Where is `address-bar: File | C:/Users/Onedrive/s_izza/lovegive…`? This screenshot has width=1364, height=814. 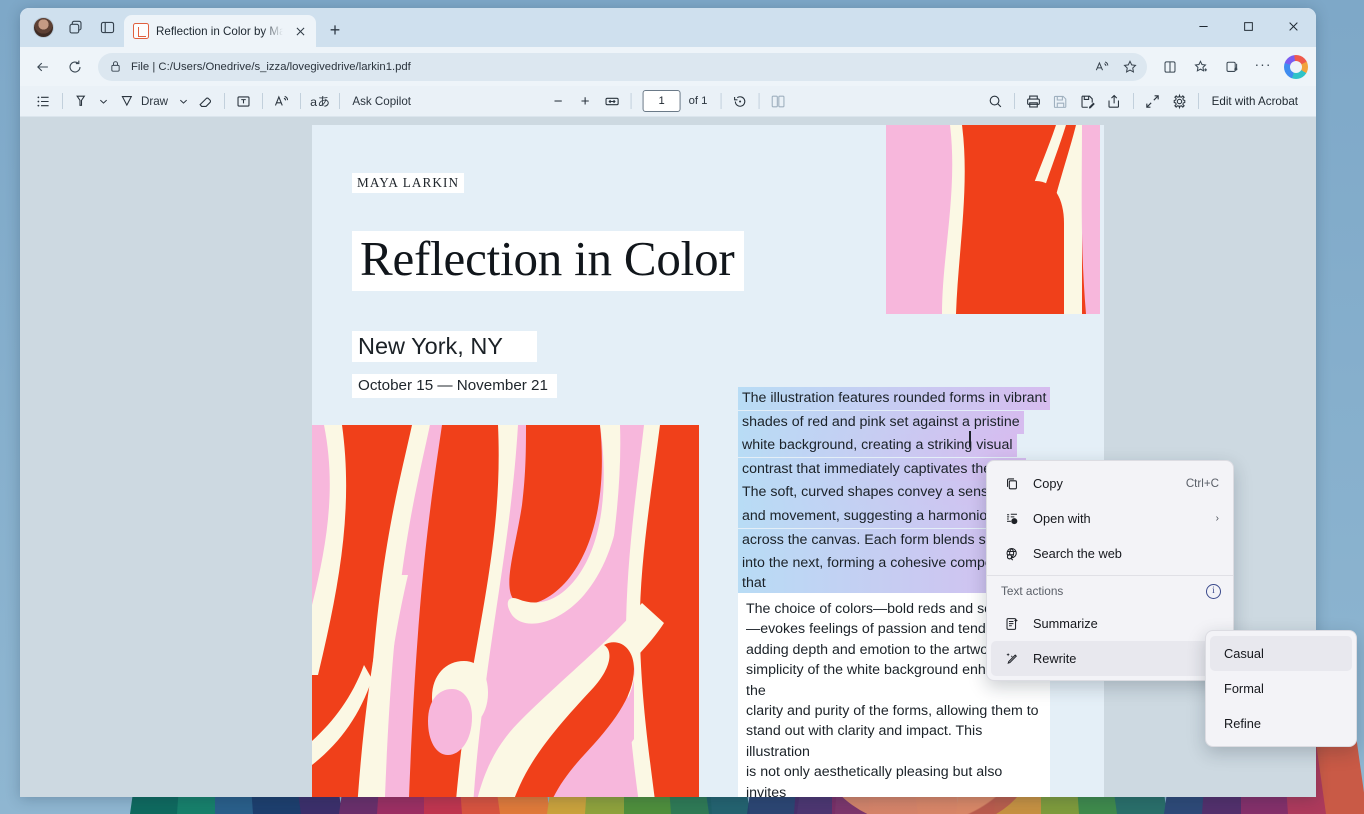
address-bar: File | C:/Users/Onedrive/s_izza/lovegive… is located at coordinates (668, 66).